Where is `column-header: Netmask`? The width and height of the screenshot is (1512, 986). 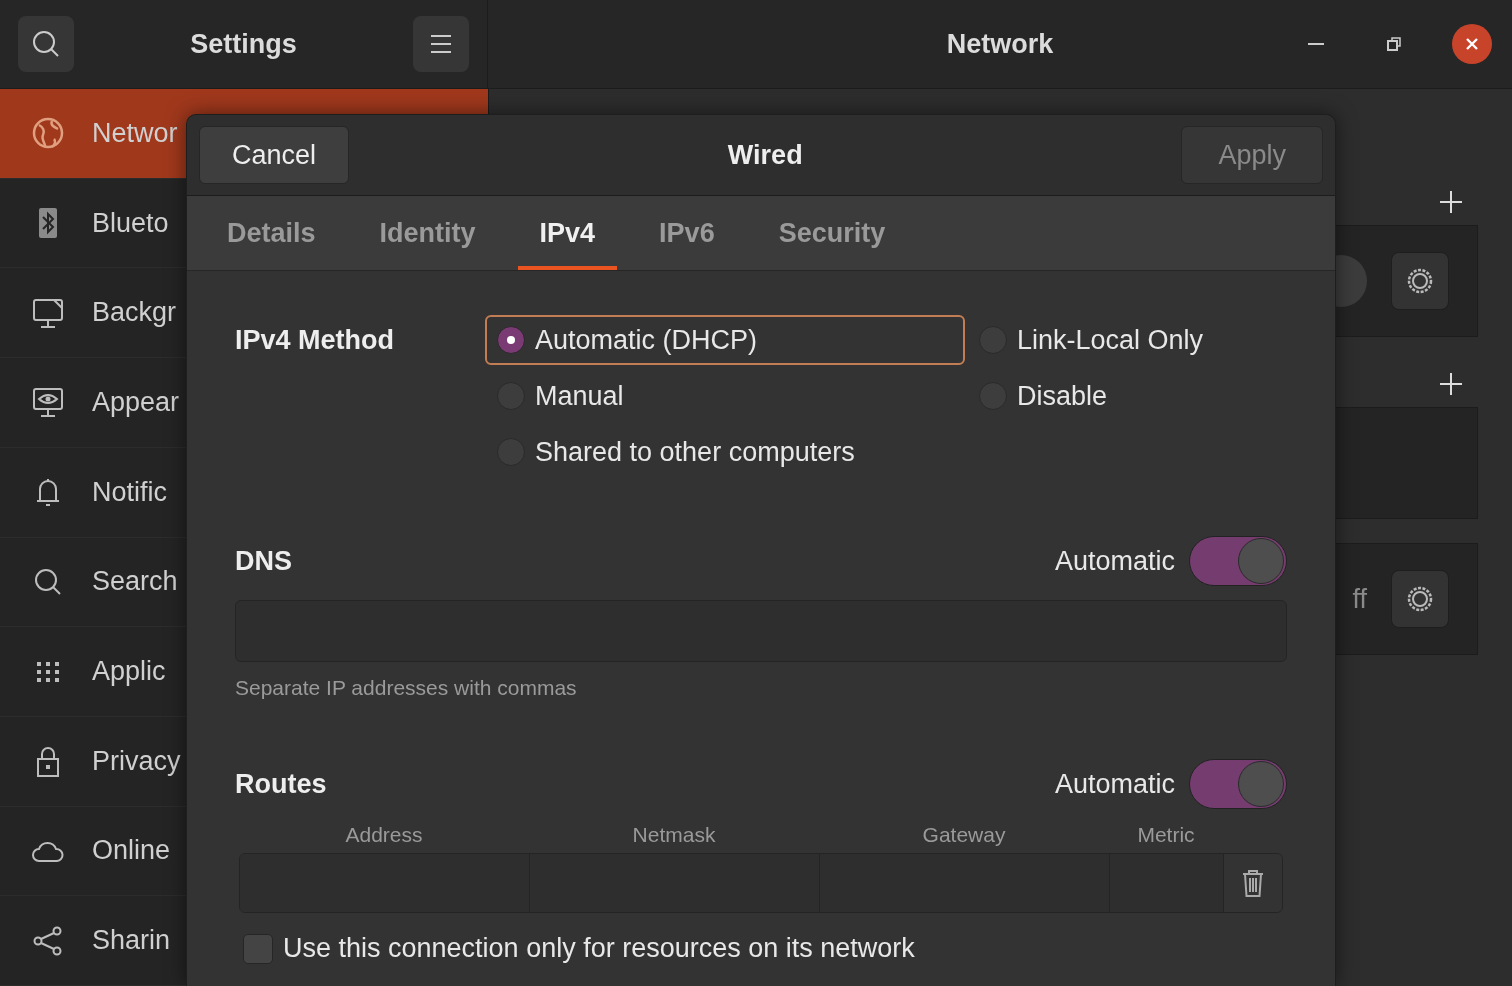
column-header: Netmask is located at coordinates (674, 835).